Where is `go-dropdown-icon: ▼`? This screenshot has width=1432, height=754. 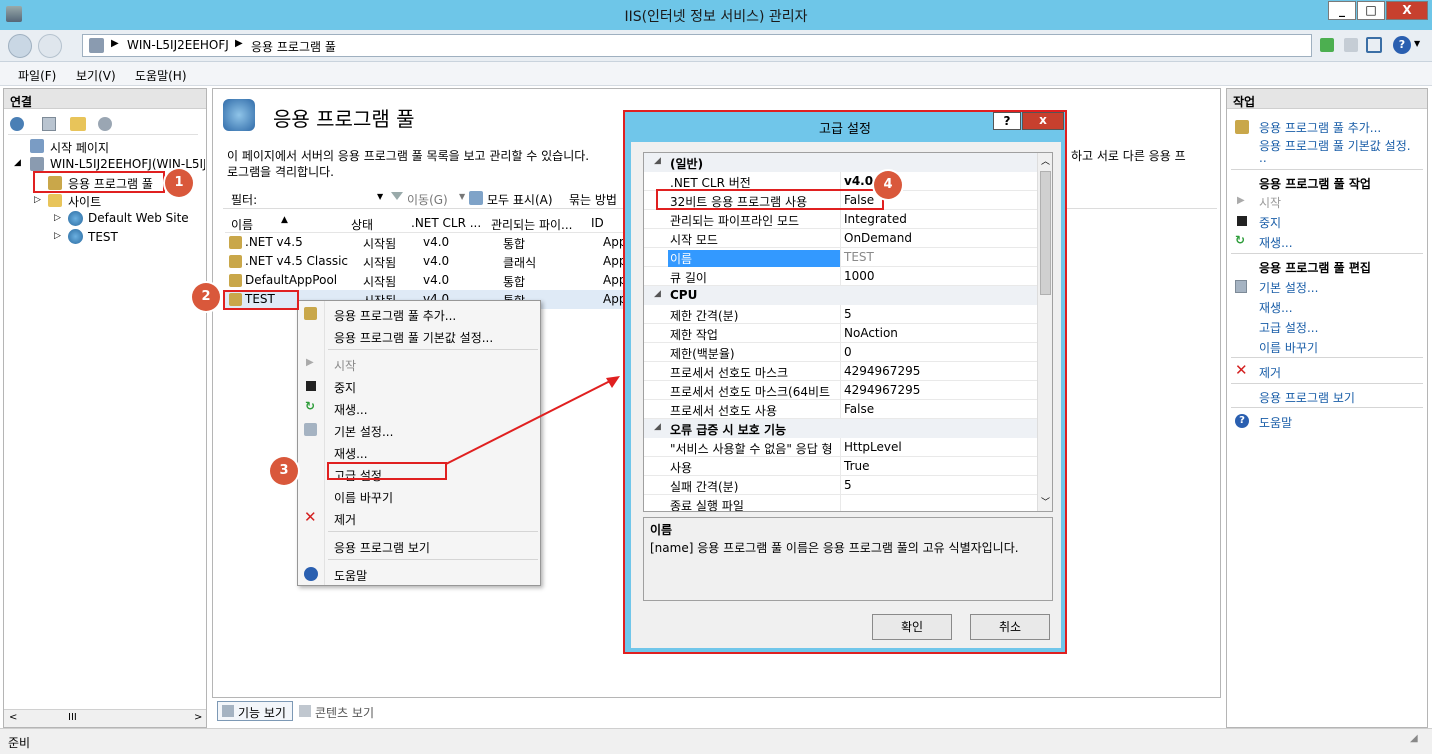
go-dropdown-icon: ▼ is located at coordinates (462, 196).